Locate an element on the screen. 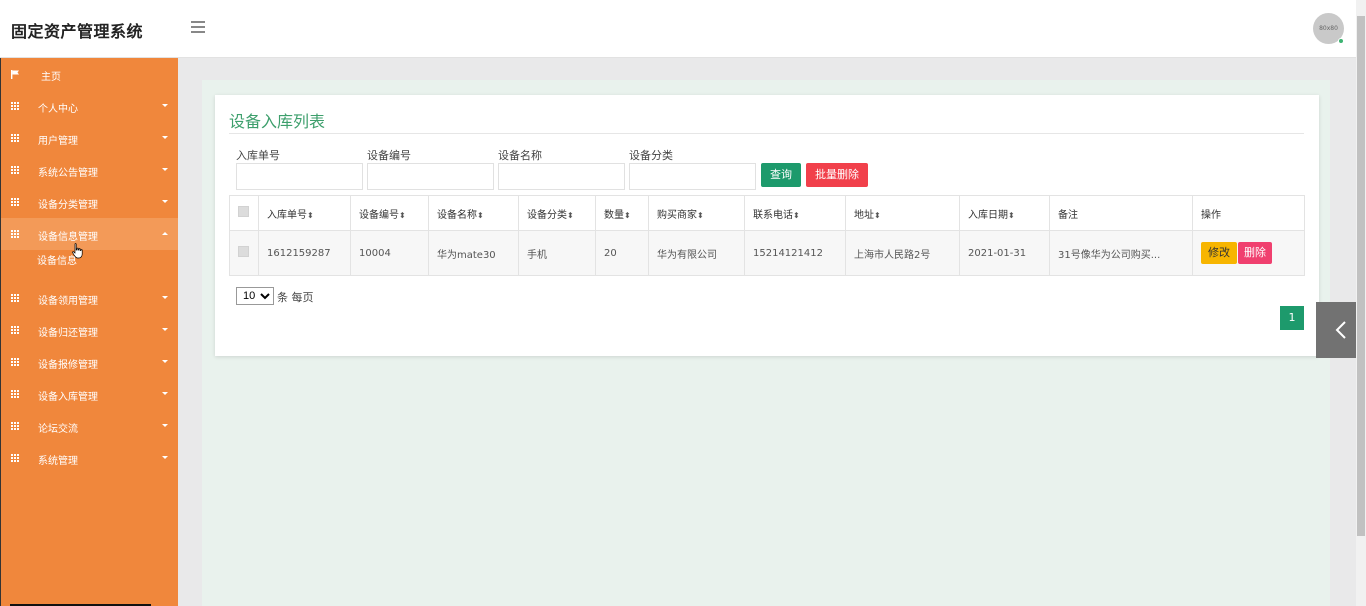 The height and width of the screenshot is (606, 1366). header-vendor: 购买商家⬍ is located at coordinates (696, 213).